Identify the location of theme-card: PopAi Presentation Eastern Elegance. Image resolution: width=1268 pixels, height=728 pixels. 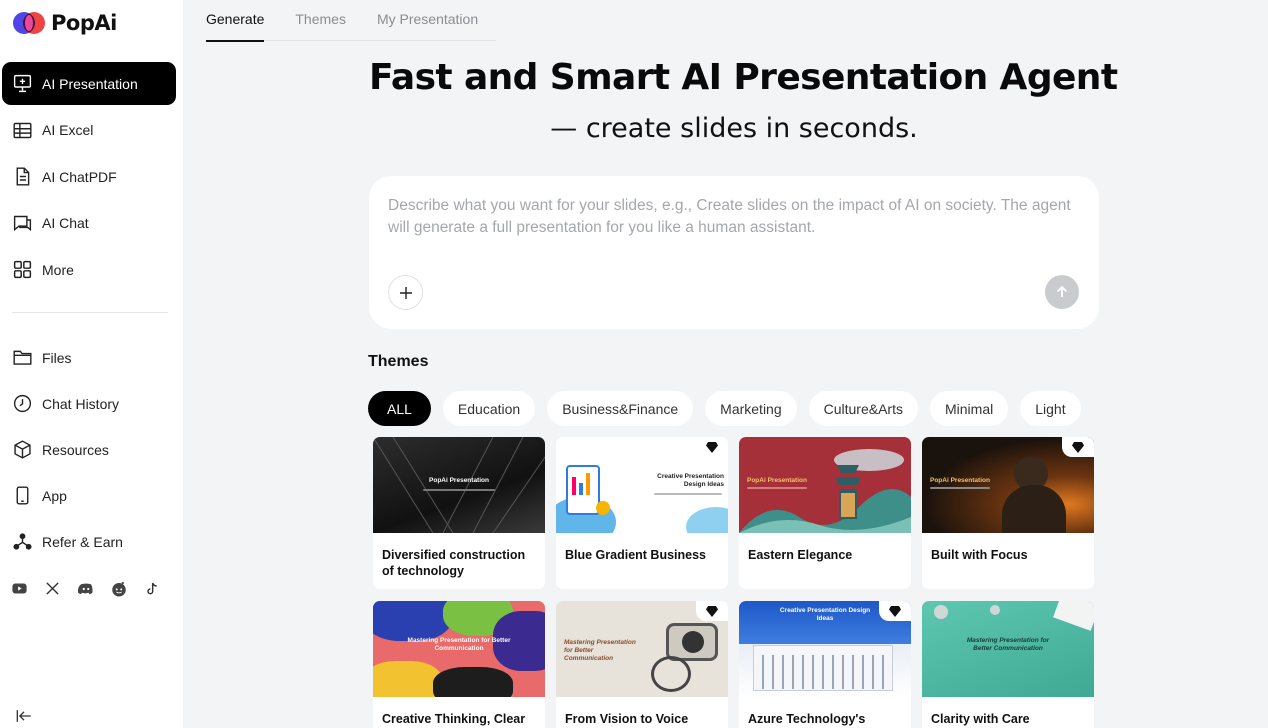
(825, 513).